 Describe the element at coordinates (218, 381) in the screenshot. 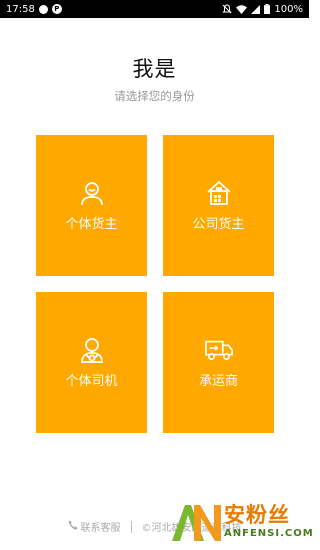

I see `role-label: 承运商` at that location.